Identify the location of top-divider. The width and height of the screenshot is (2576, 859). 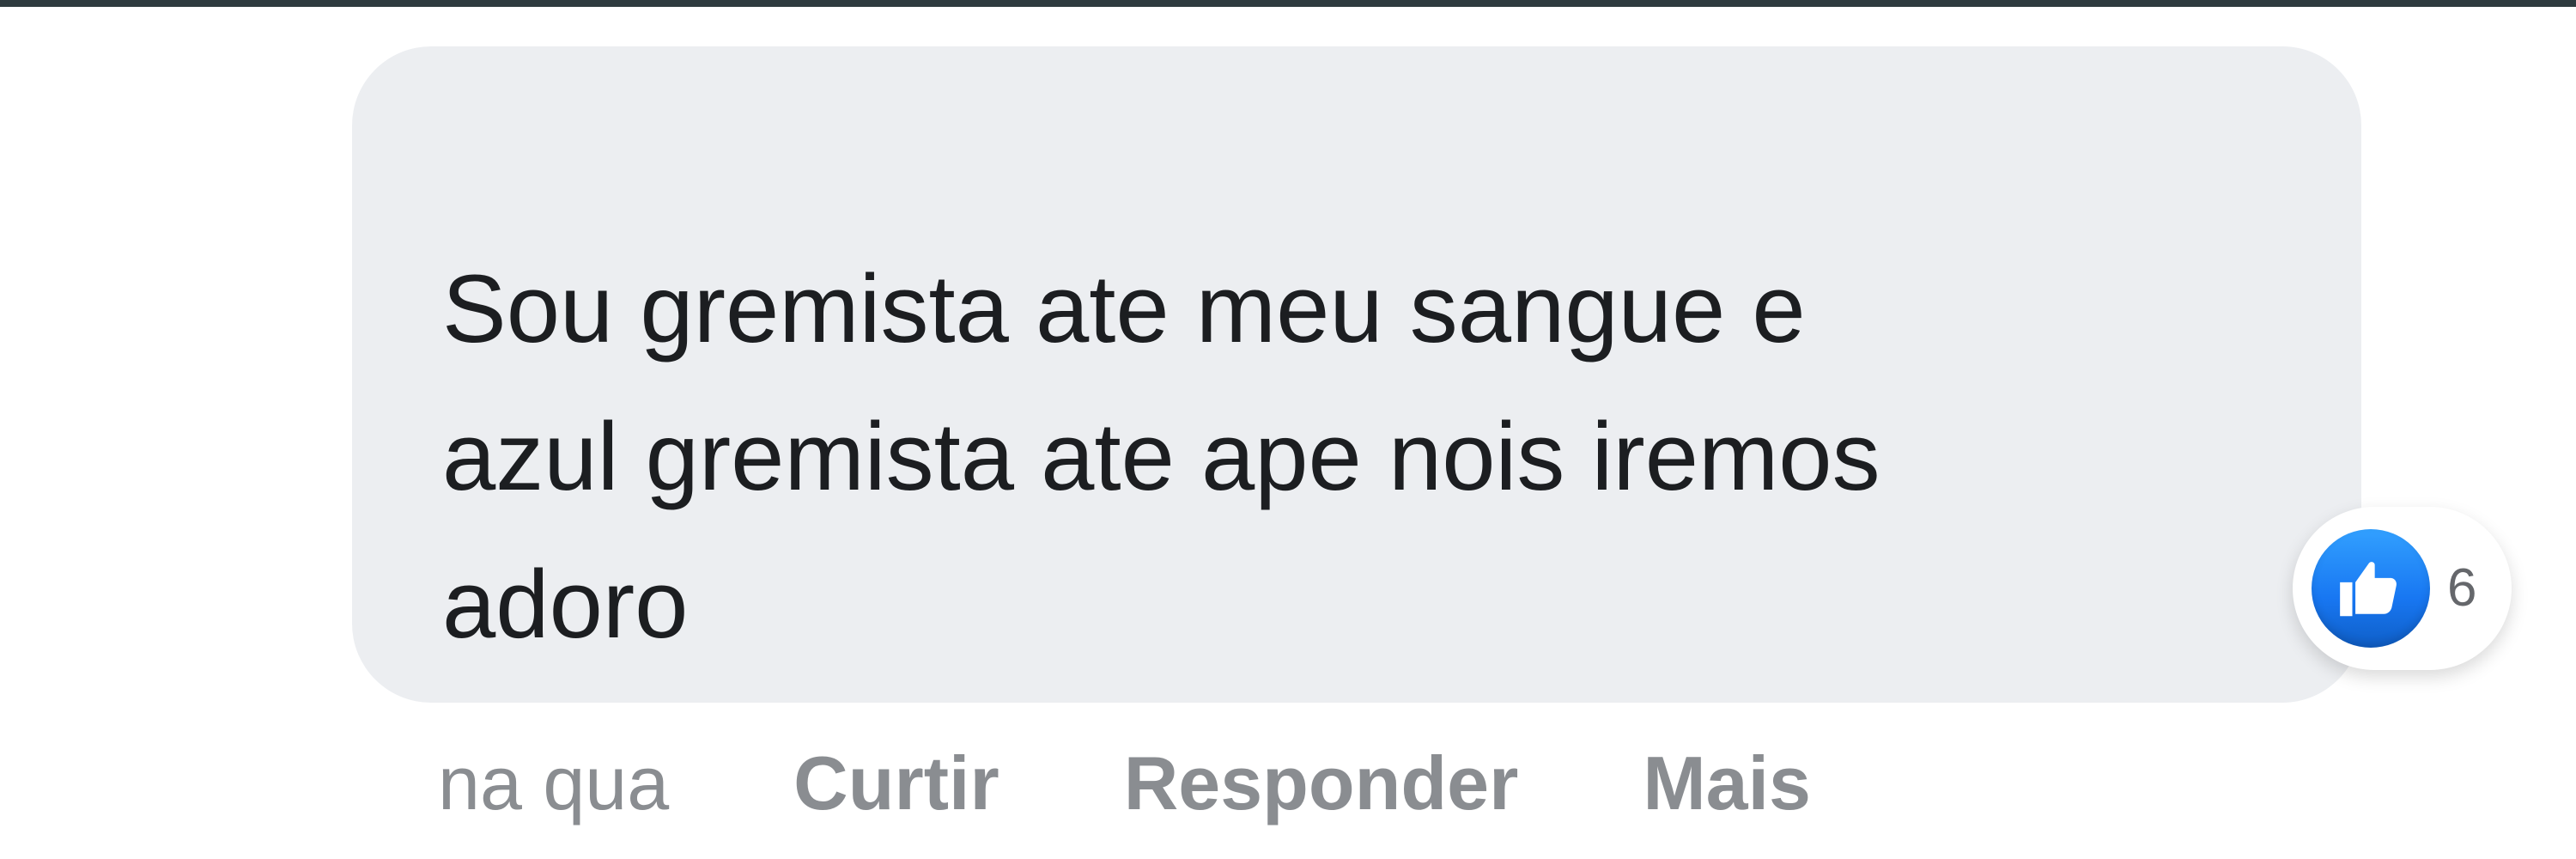
(1288, 3).